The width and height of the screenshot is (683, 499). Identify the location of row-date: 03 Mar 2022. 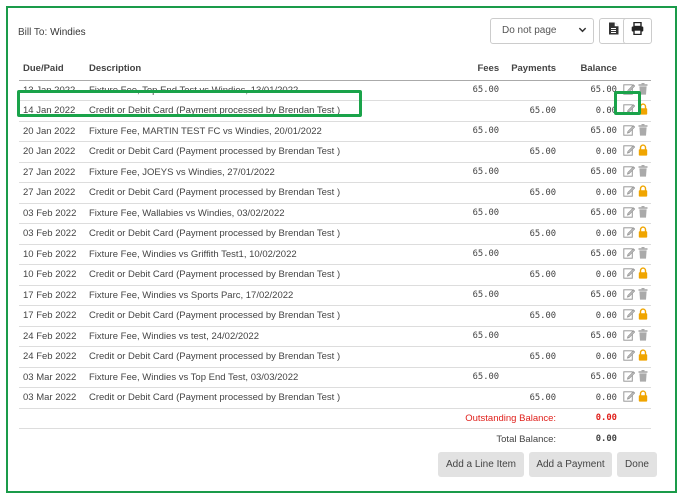
(52, 377).